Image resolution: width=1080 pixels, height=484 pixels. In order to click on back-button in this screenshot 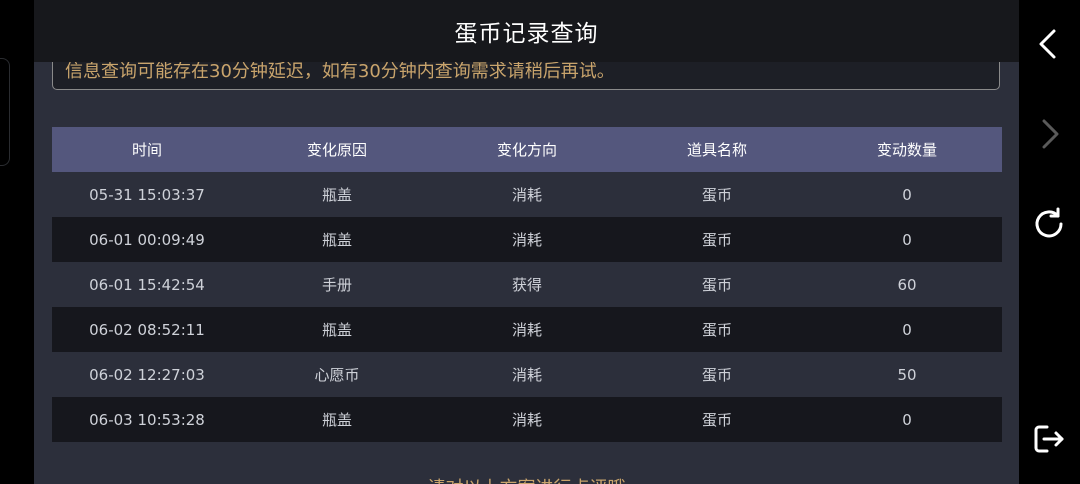, I will do `click(1049, 44)`.